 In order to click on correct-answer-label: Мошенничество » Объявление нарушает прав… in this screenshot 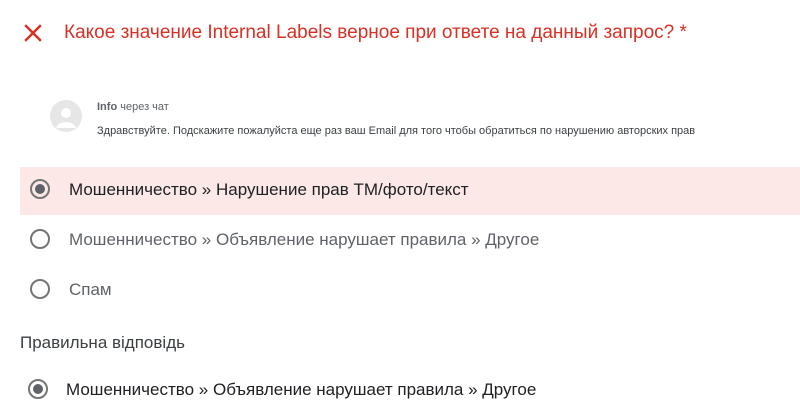, I will do `click(301, 389)`.